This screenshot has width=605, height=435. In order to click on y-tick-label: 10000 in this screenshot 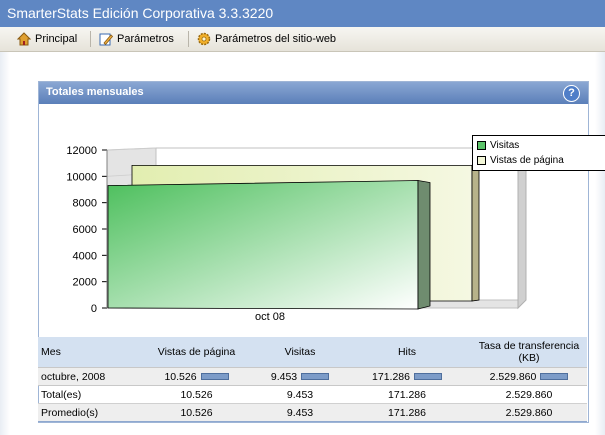, I will do `click(81, 177)`.